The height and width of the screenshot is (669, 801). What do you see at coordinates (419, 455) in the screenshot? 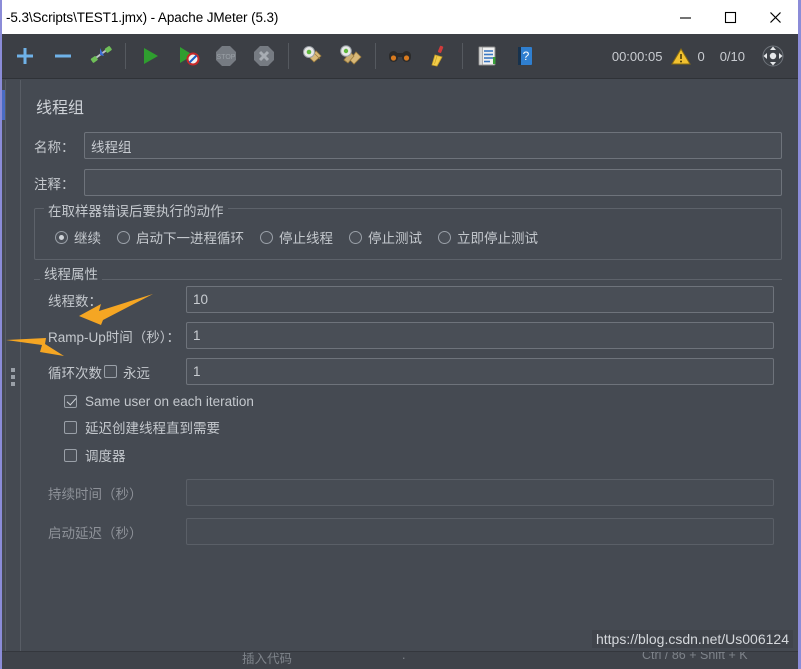
I see `scheduler-checkbox: 调度器` at bounding box center [419, 455].